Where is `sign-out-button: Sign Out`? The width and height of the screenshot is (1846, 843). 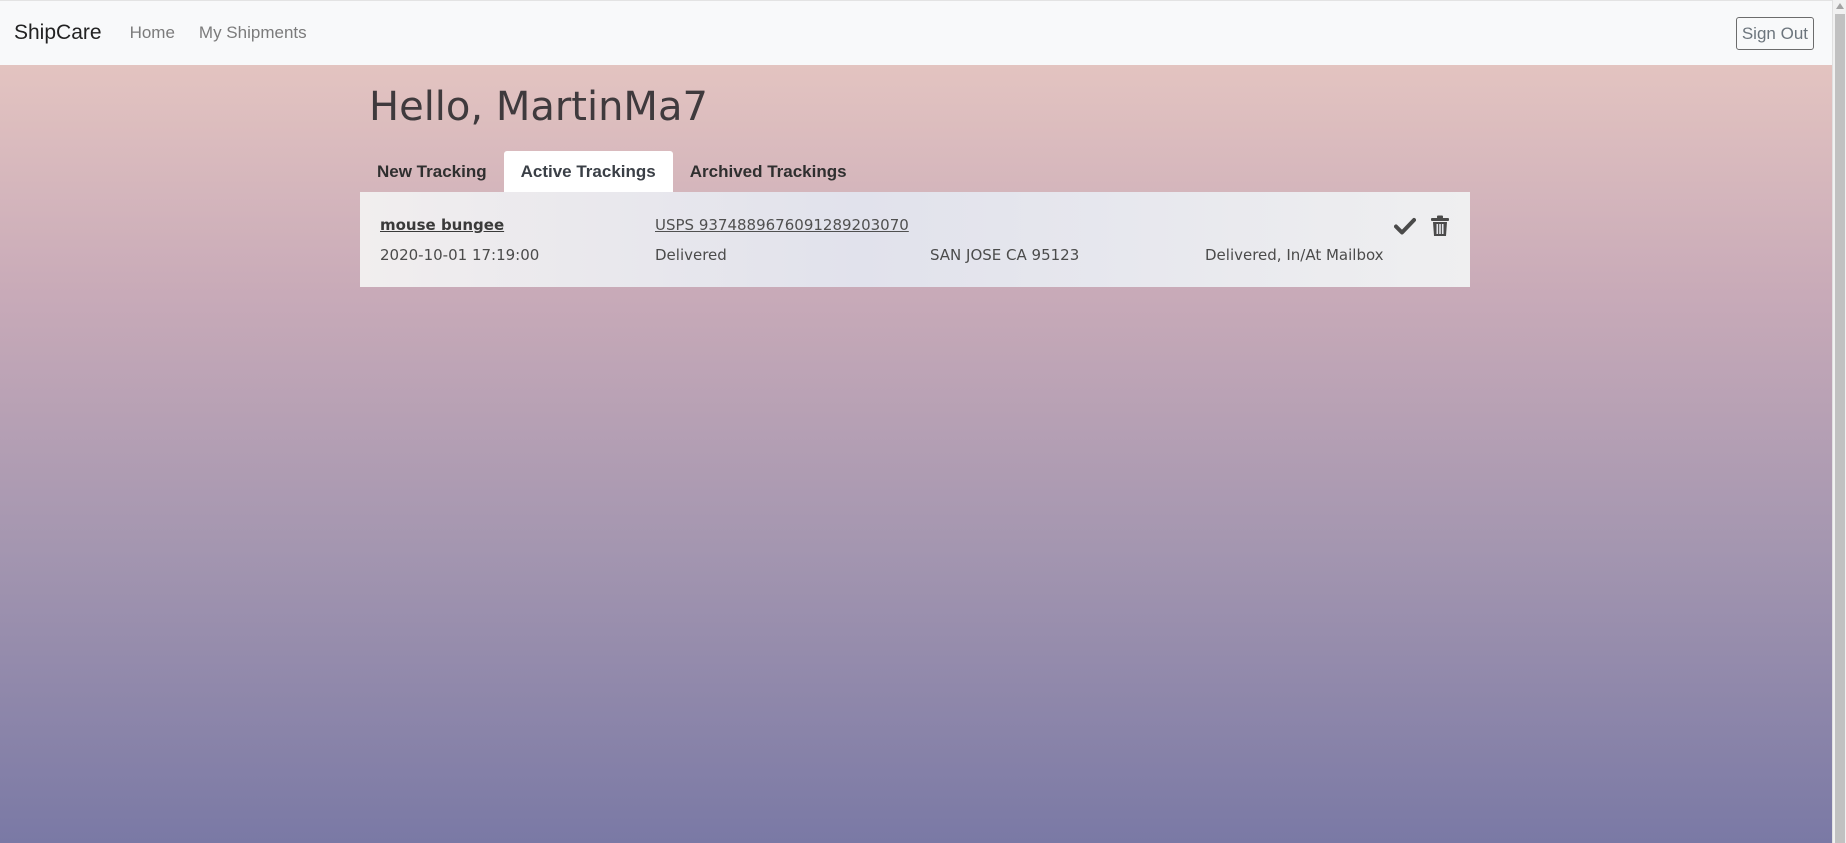
sign-out-button: Sign Out is located at coordinates (1774, 33).